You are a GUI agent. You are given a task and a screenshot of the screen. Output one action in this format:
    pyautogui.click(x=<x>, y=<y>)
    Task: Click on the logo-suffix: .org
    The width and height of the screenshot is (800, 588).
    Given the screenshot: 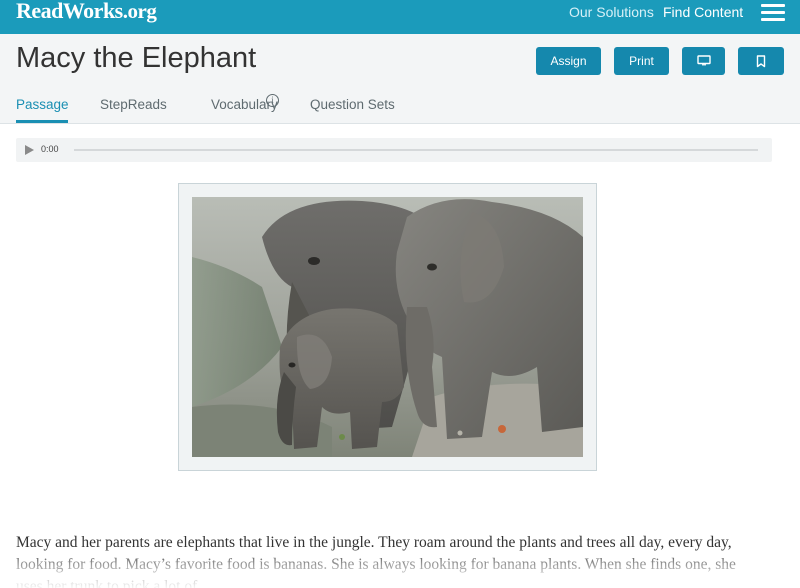 What is the action you would take?
    pyautogui.click(x=139, y=11)
    